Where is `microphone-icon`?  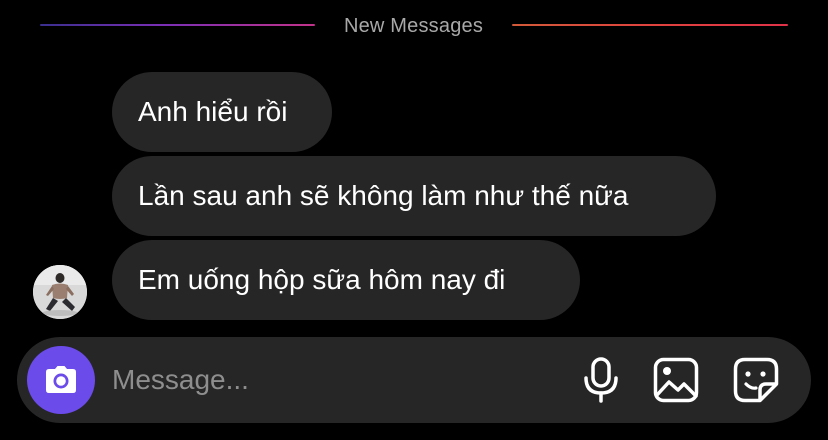
microphone-icon is located at coordinates (601, 380).